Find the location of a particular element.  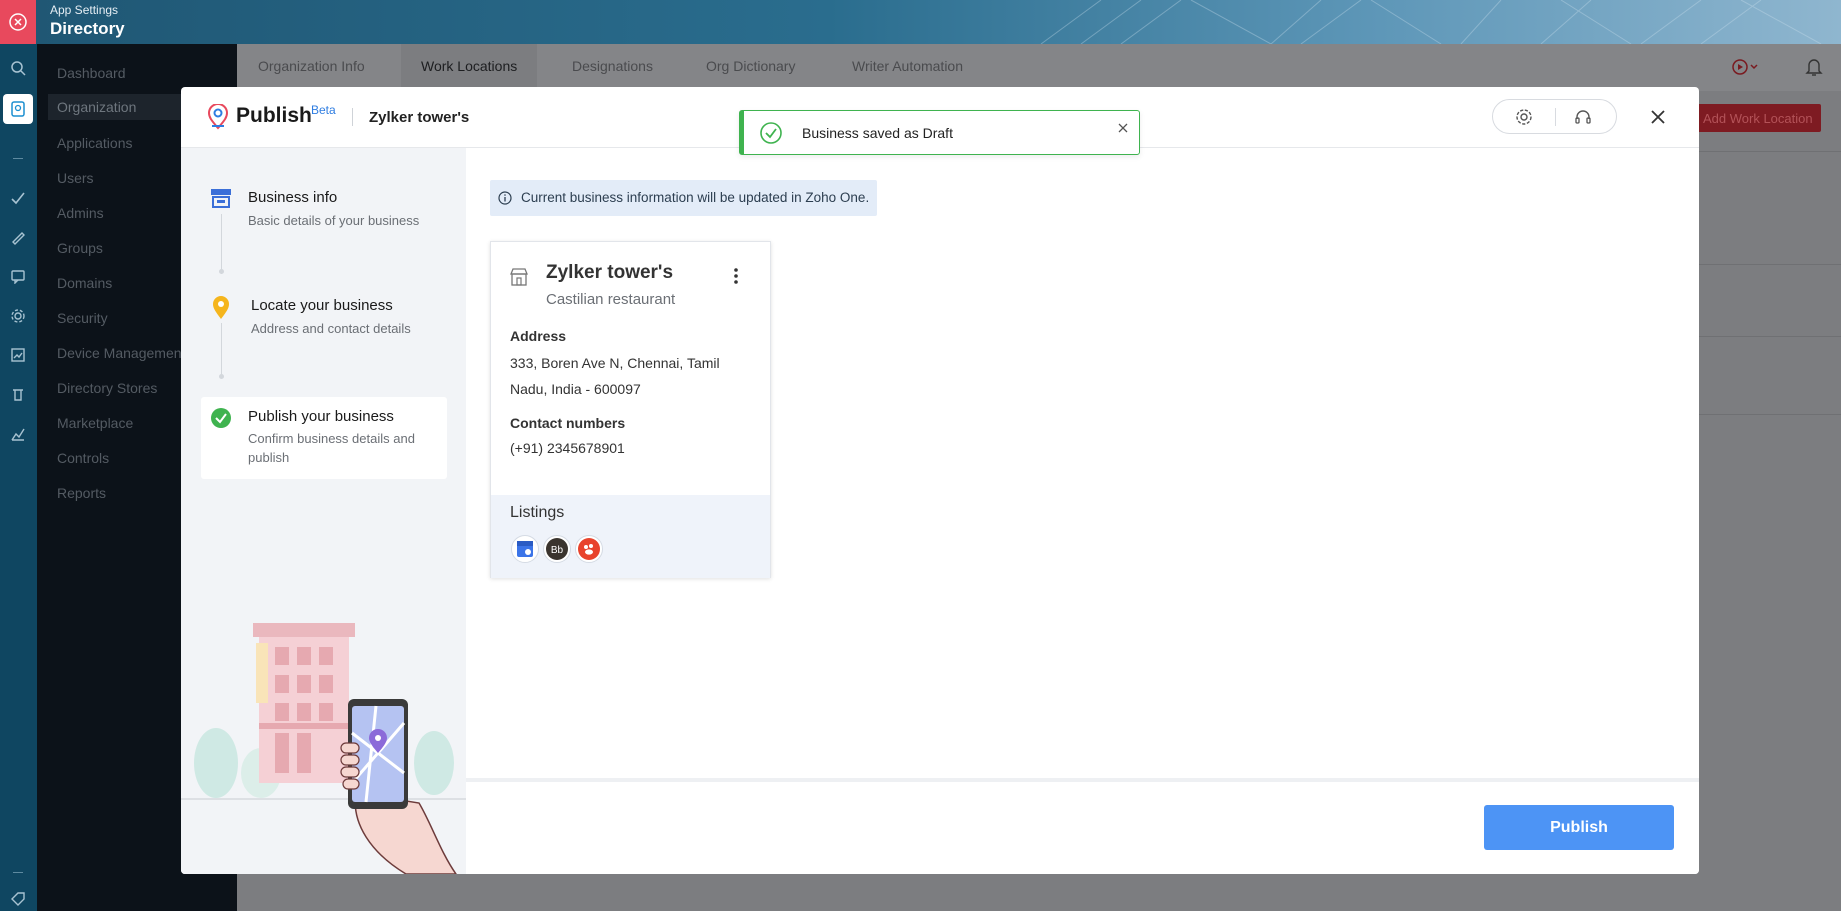

settings-gear-icon is located at coordinates (1524, 117).